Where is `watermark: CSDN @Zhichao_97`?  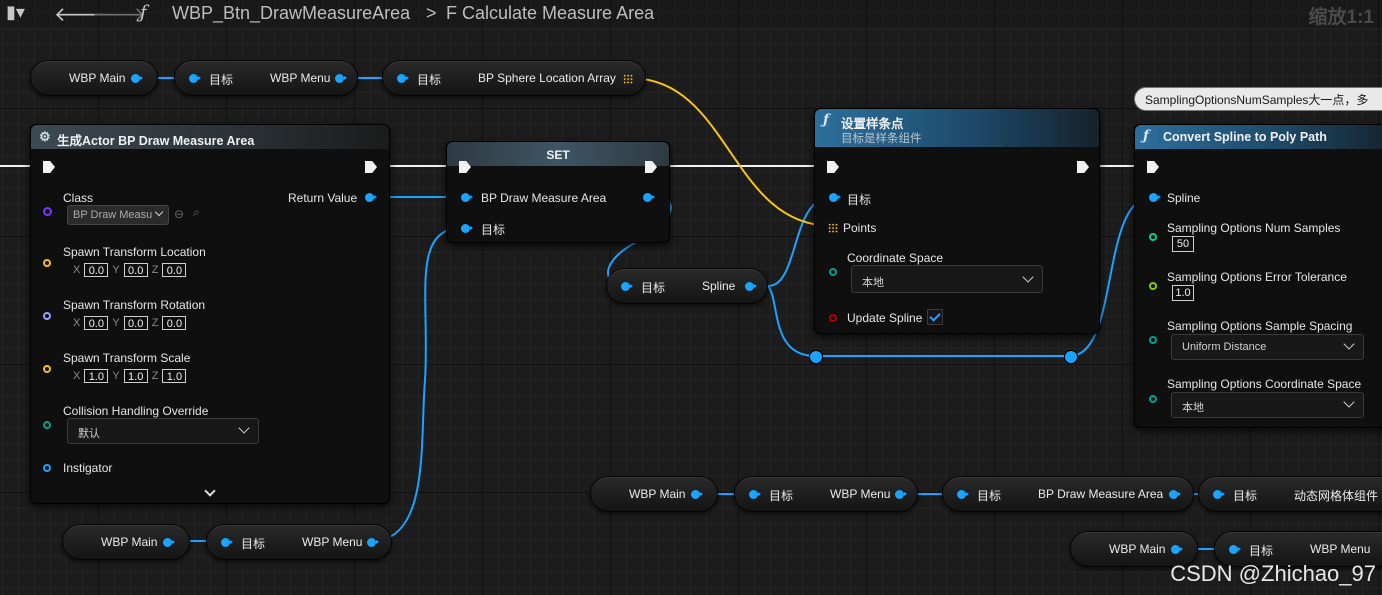
watermark: CSDN @Zhichao_97 is located at coordinates (1273, 573).